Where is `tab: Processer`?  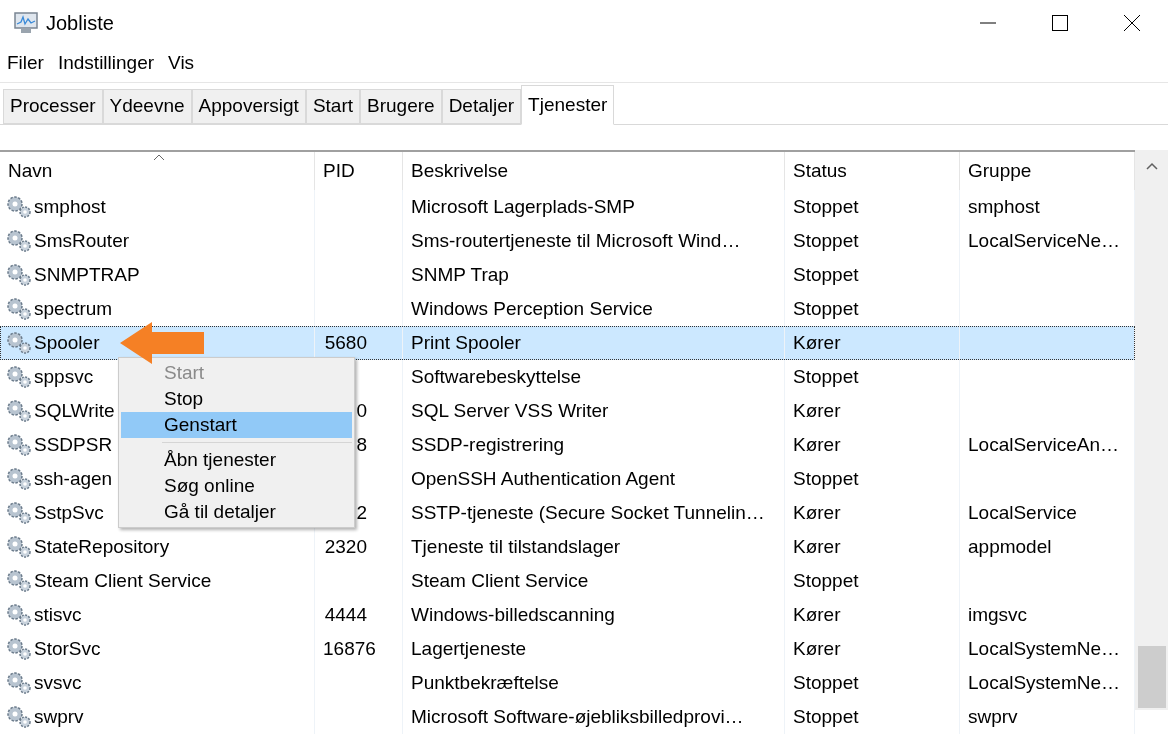
tab: Processer is located at coordinates (53, 106).